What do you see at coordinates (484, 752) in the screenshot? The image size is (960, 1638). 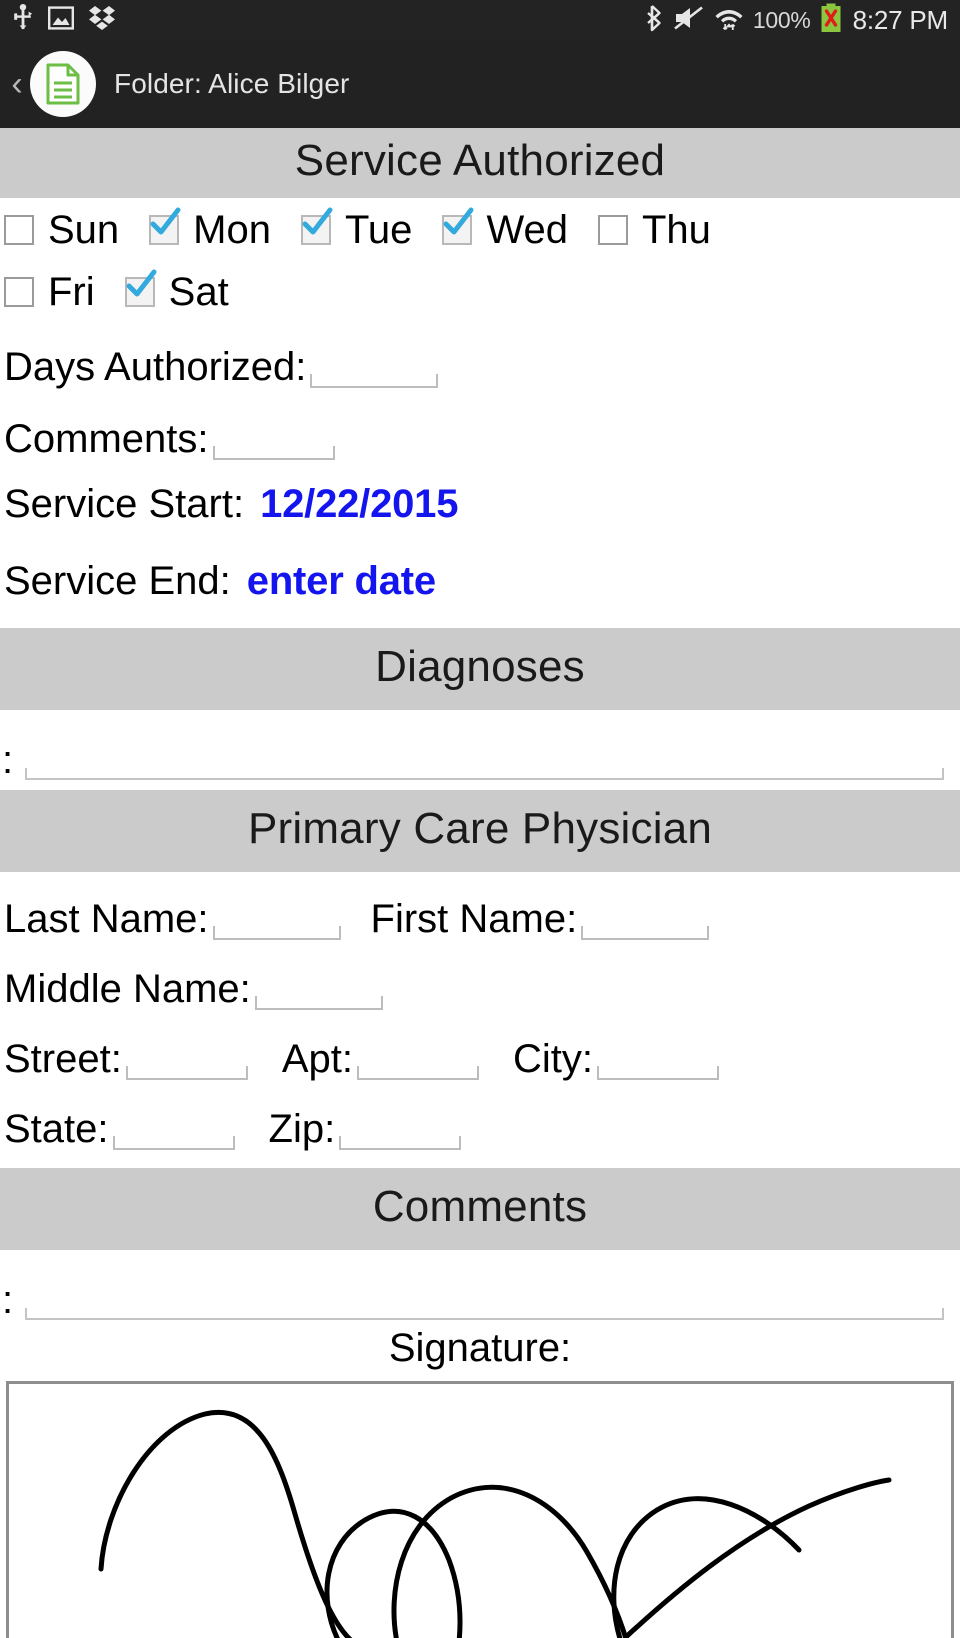 I see `diagnoses-input` at bounding box center [484, 752].